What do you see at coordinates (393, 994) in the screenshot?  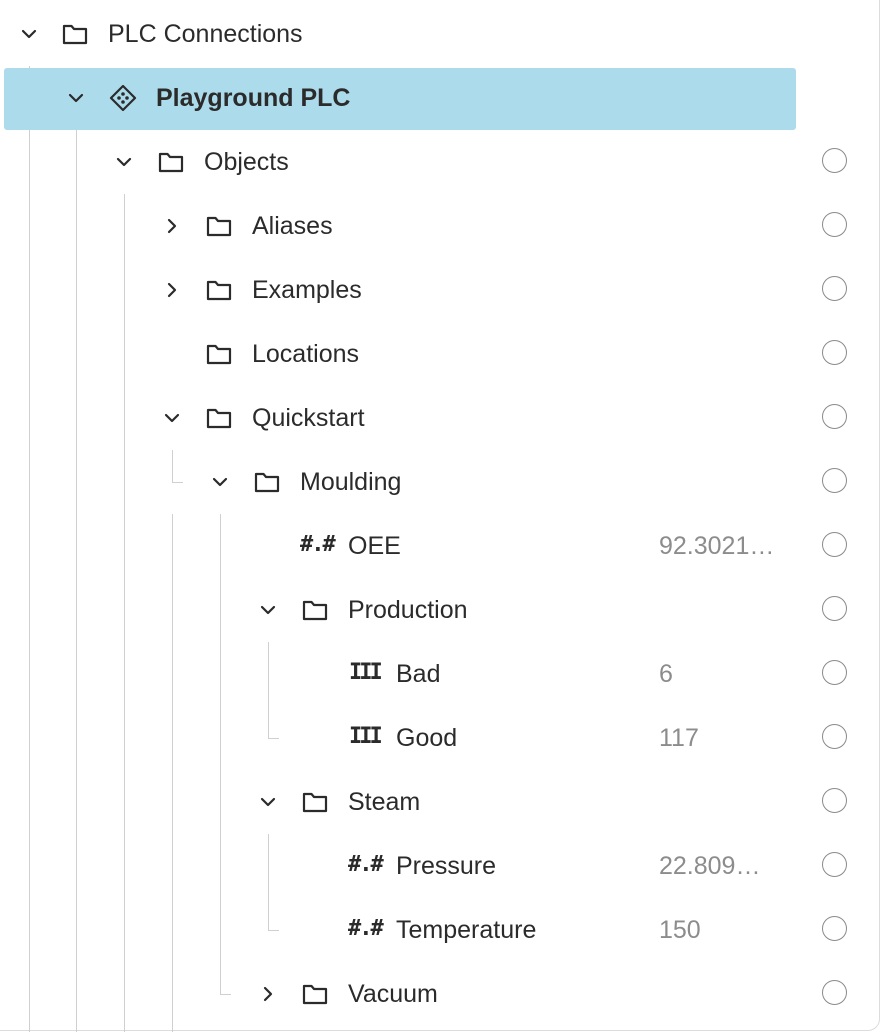 I see `tree-node-label: Vacuum` at bounding box center [393, 994].